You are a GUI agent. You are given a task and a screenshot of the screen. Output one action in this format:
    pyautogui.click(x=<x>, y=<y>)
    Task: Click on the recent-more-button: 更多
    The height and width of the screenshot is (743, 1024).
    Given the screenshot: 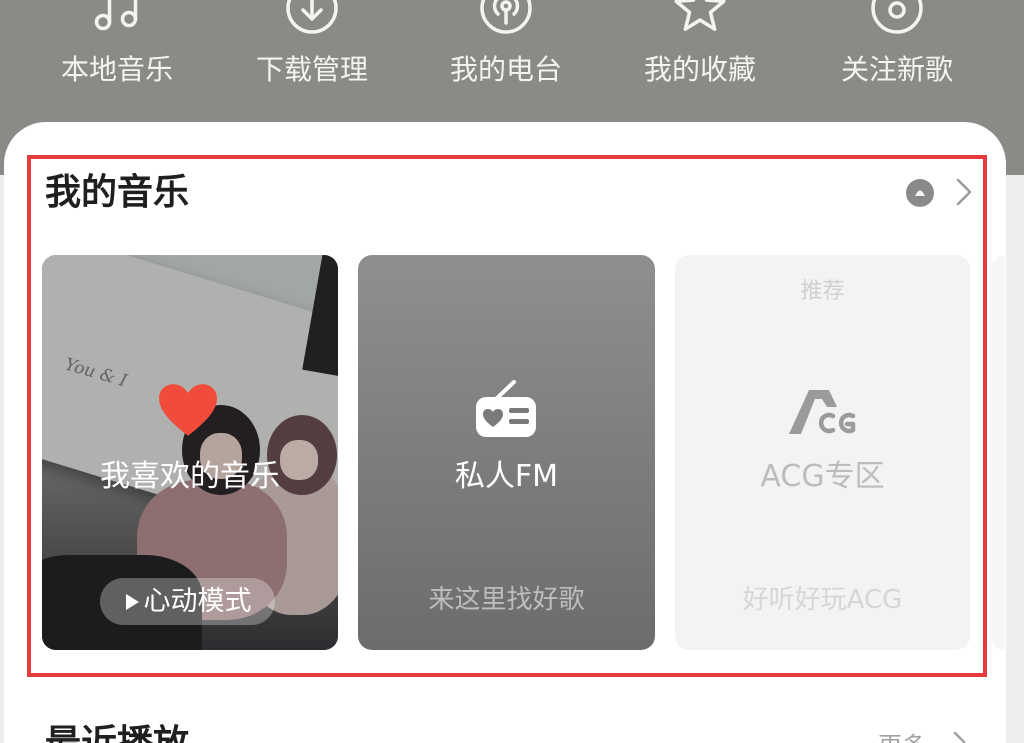 What is the action you would take?
    pyautogui.click(x=928, y=736)
    